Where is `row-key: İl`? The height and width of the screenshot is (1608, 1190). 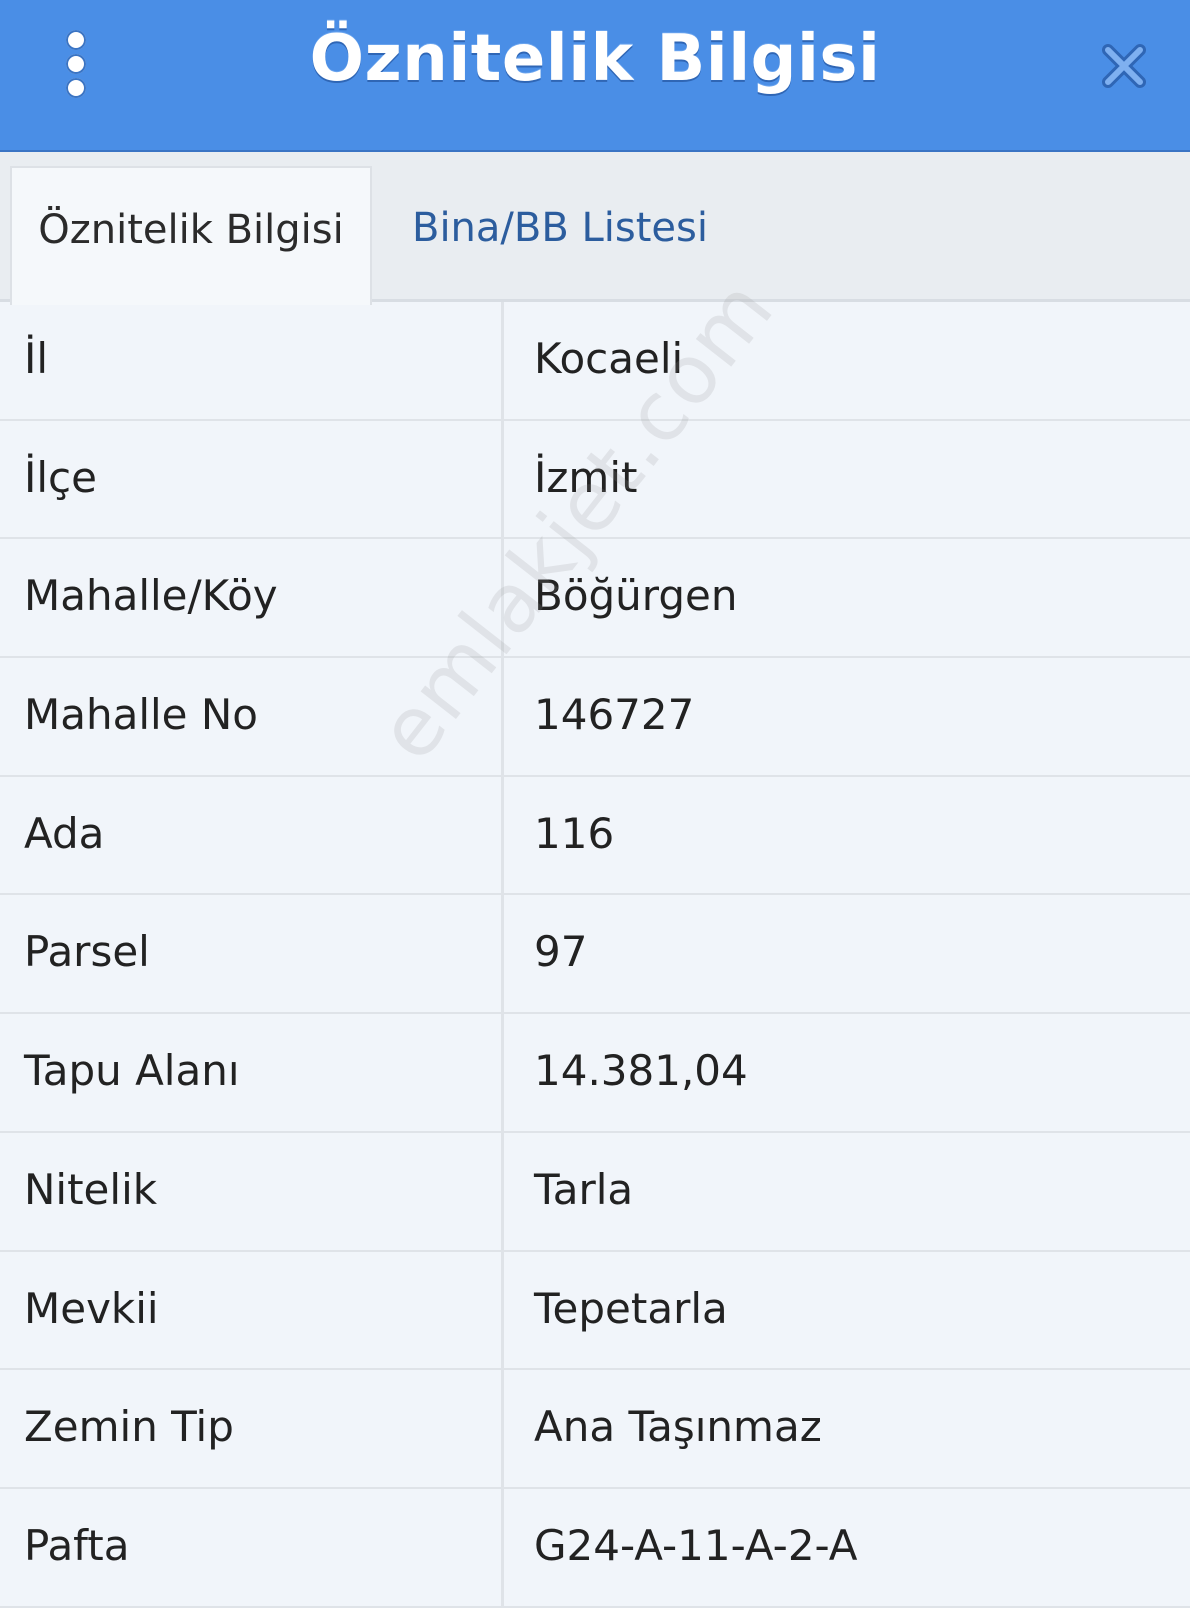 row-key: İl is located at coordinates (252, 360).